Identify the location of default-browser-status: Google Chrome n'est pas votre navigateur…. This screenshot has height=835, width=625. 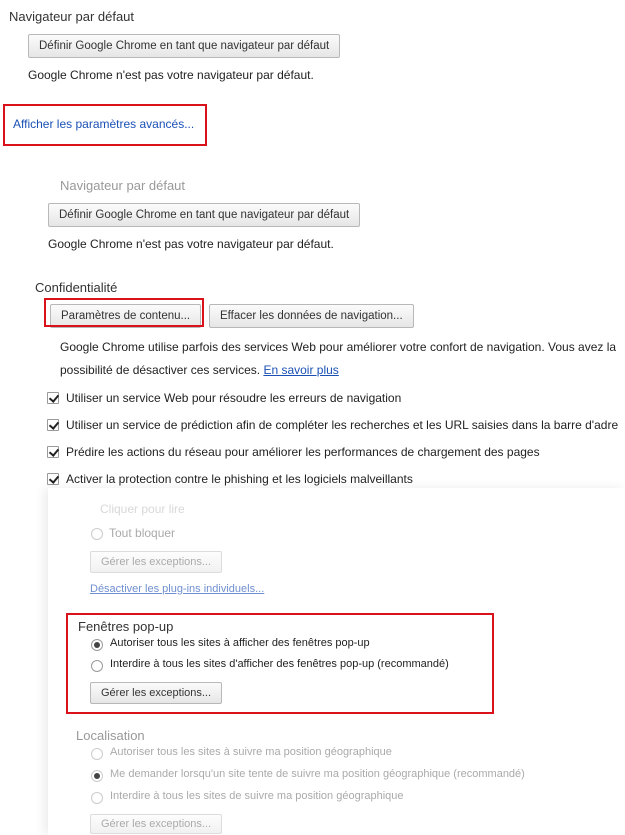
(171, 75).